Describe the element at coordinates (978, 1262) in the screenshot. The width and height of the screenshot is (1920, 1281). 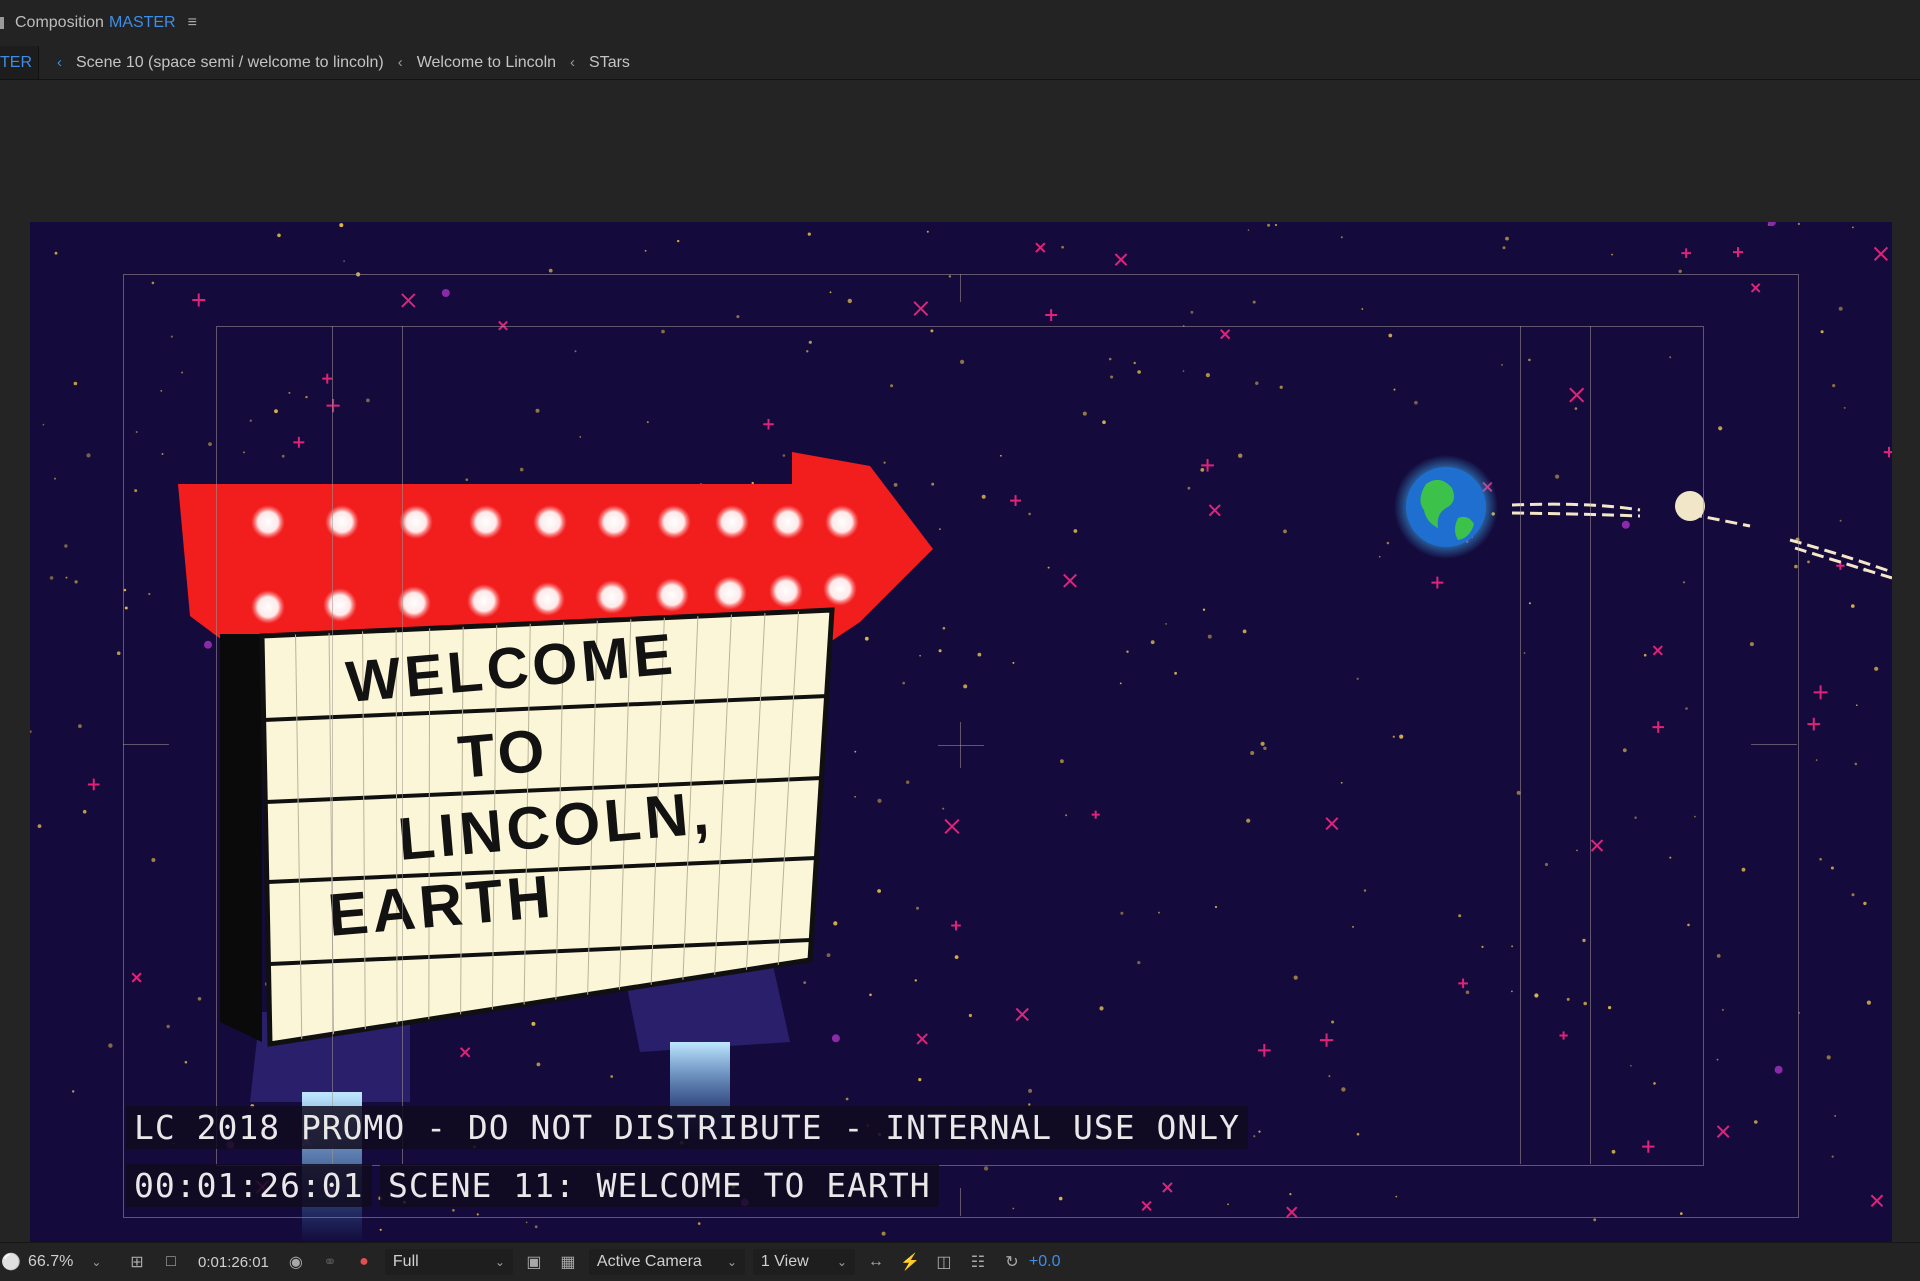
I see `flowchart-icon: ☷` at that location.